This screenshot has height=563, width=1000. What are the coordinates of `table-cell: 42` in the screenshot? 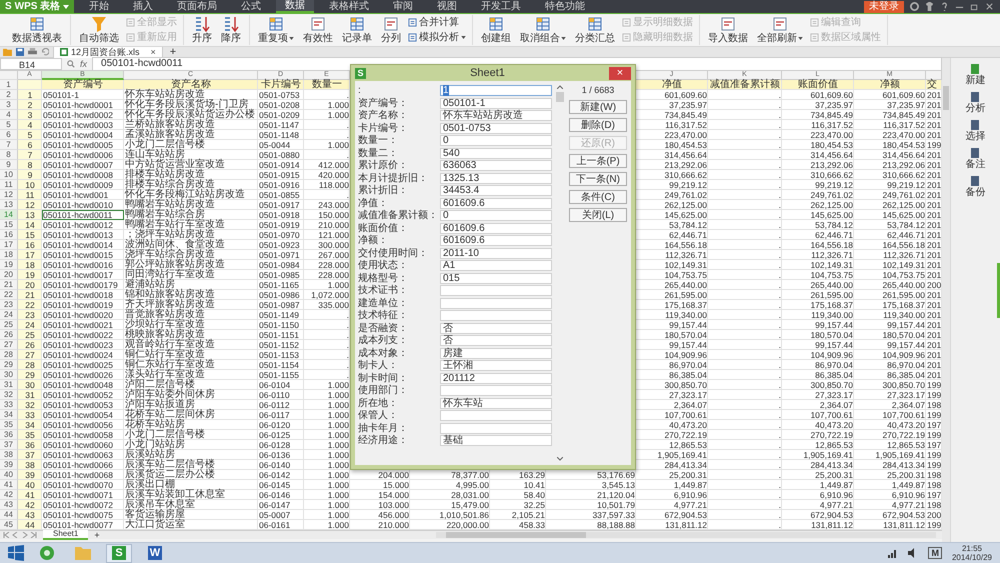 It's located at (30, 505).